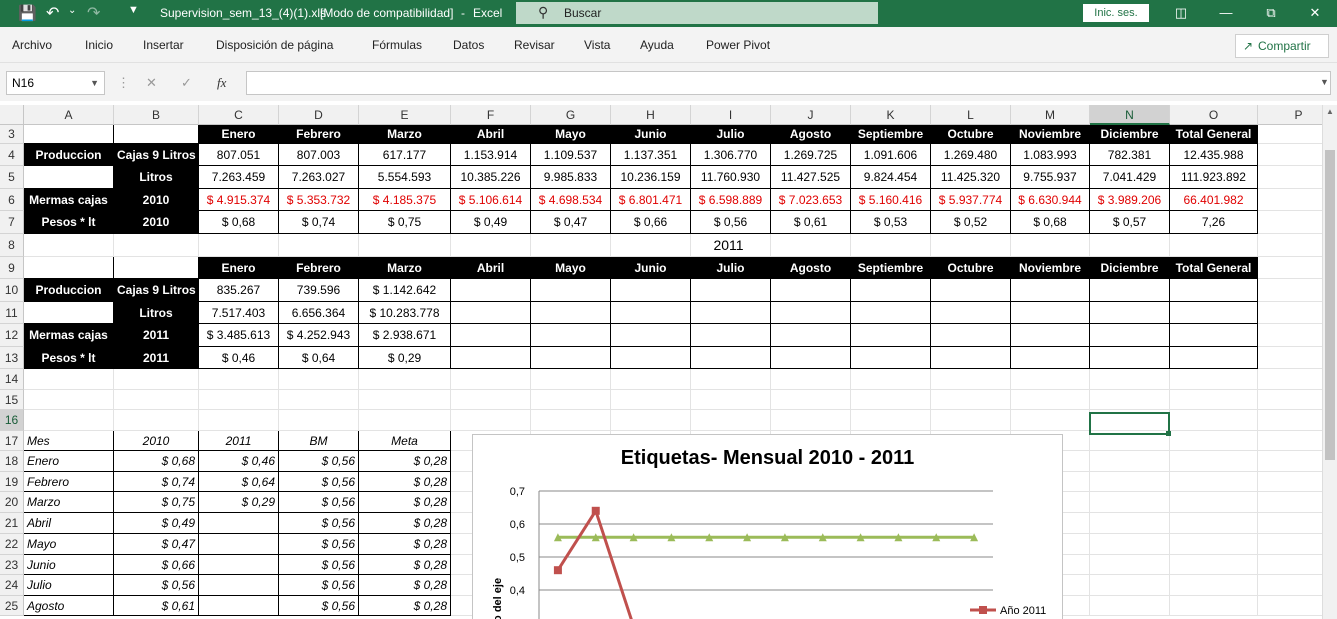  I want to click on cell-n3: Diciembre, so click(1130, 134).